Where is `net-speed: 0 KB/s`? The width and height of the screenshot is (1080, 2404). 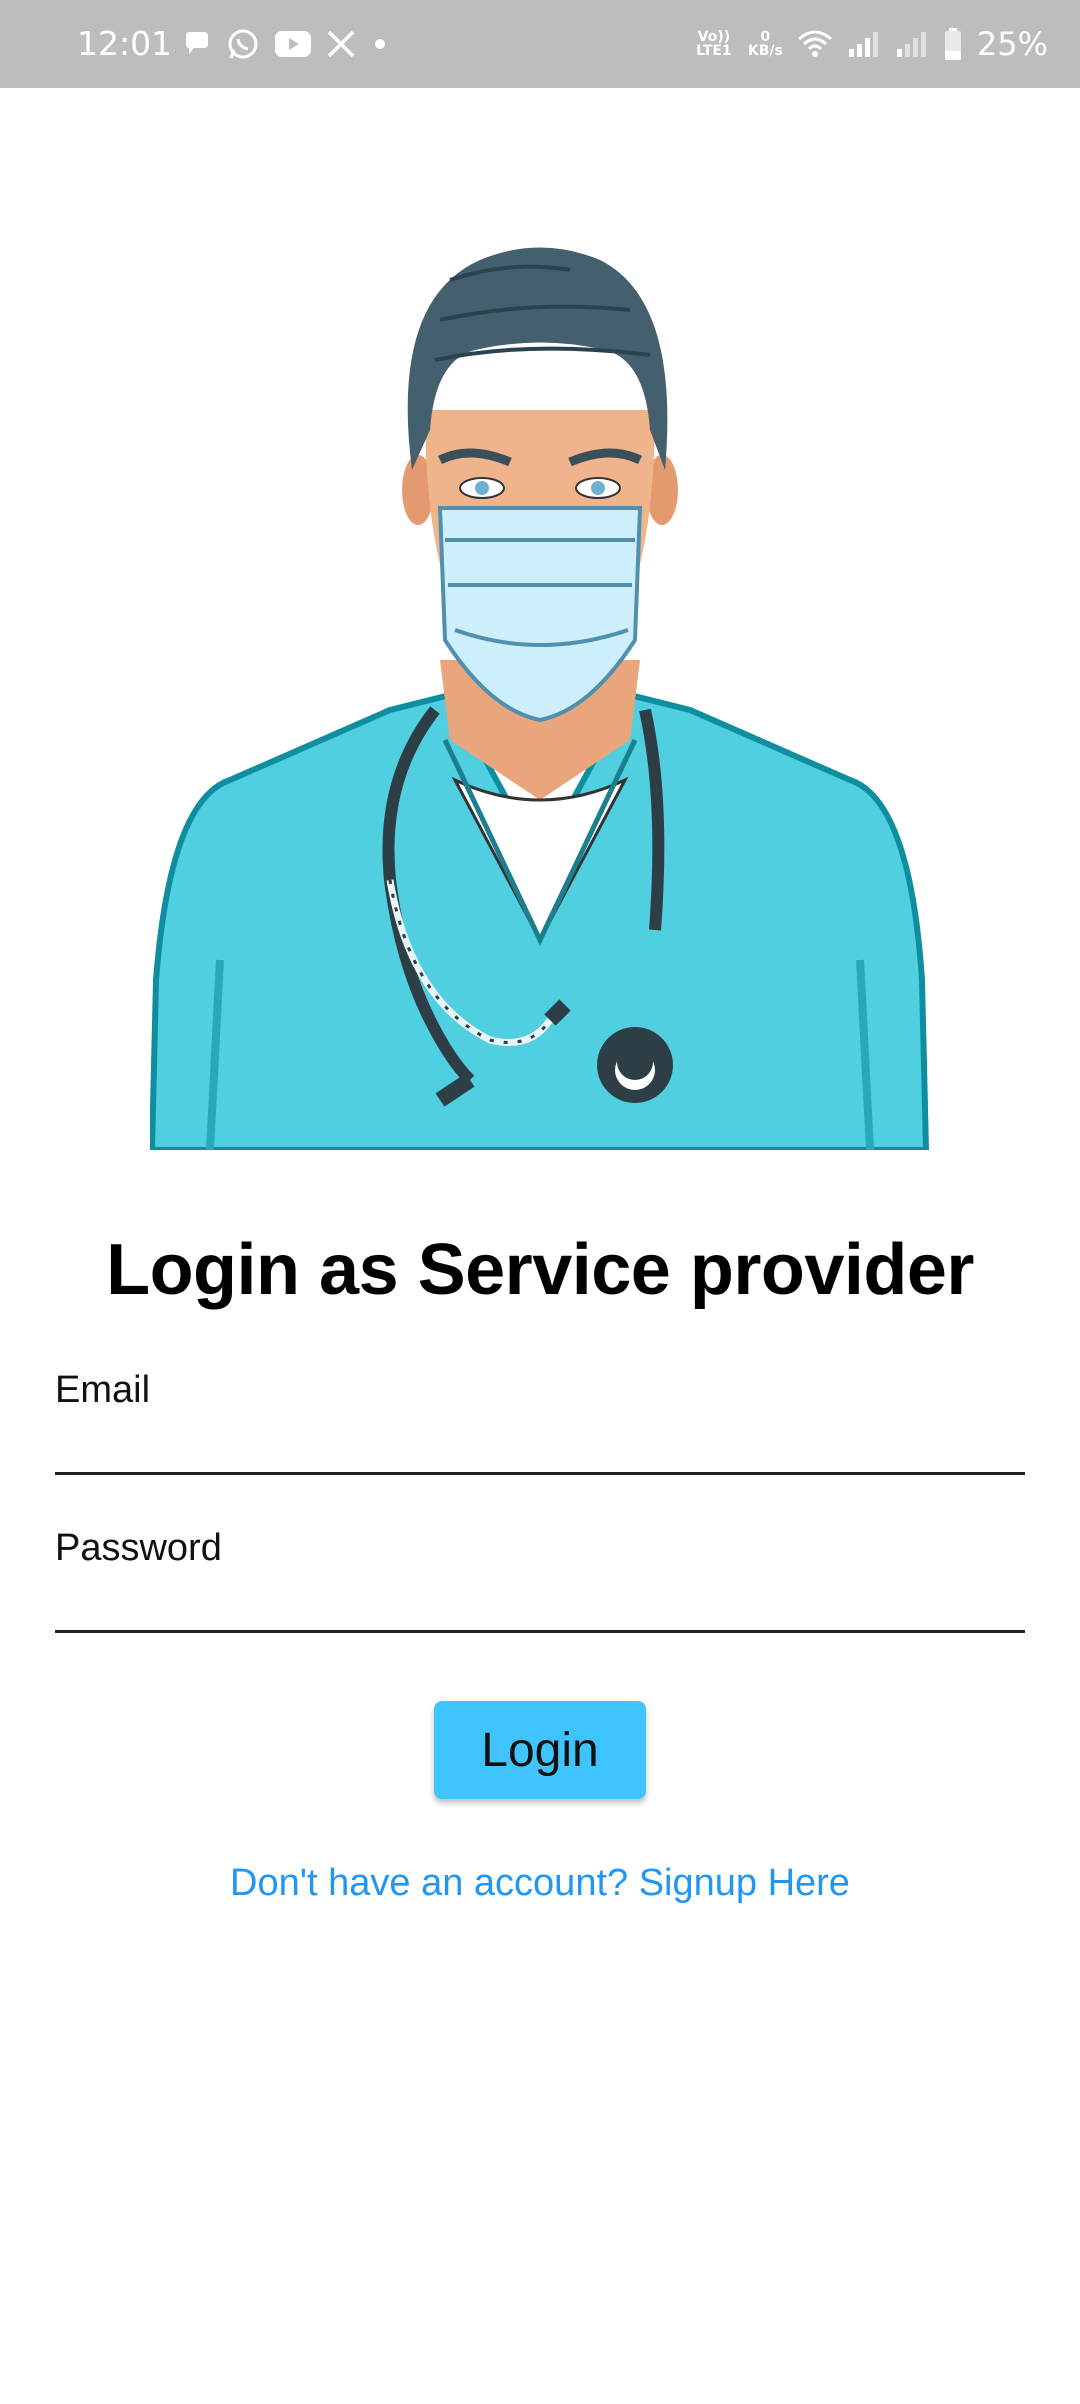 net-speed: 0 KB/s is located at coordinates (765, 44).